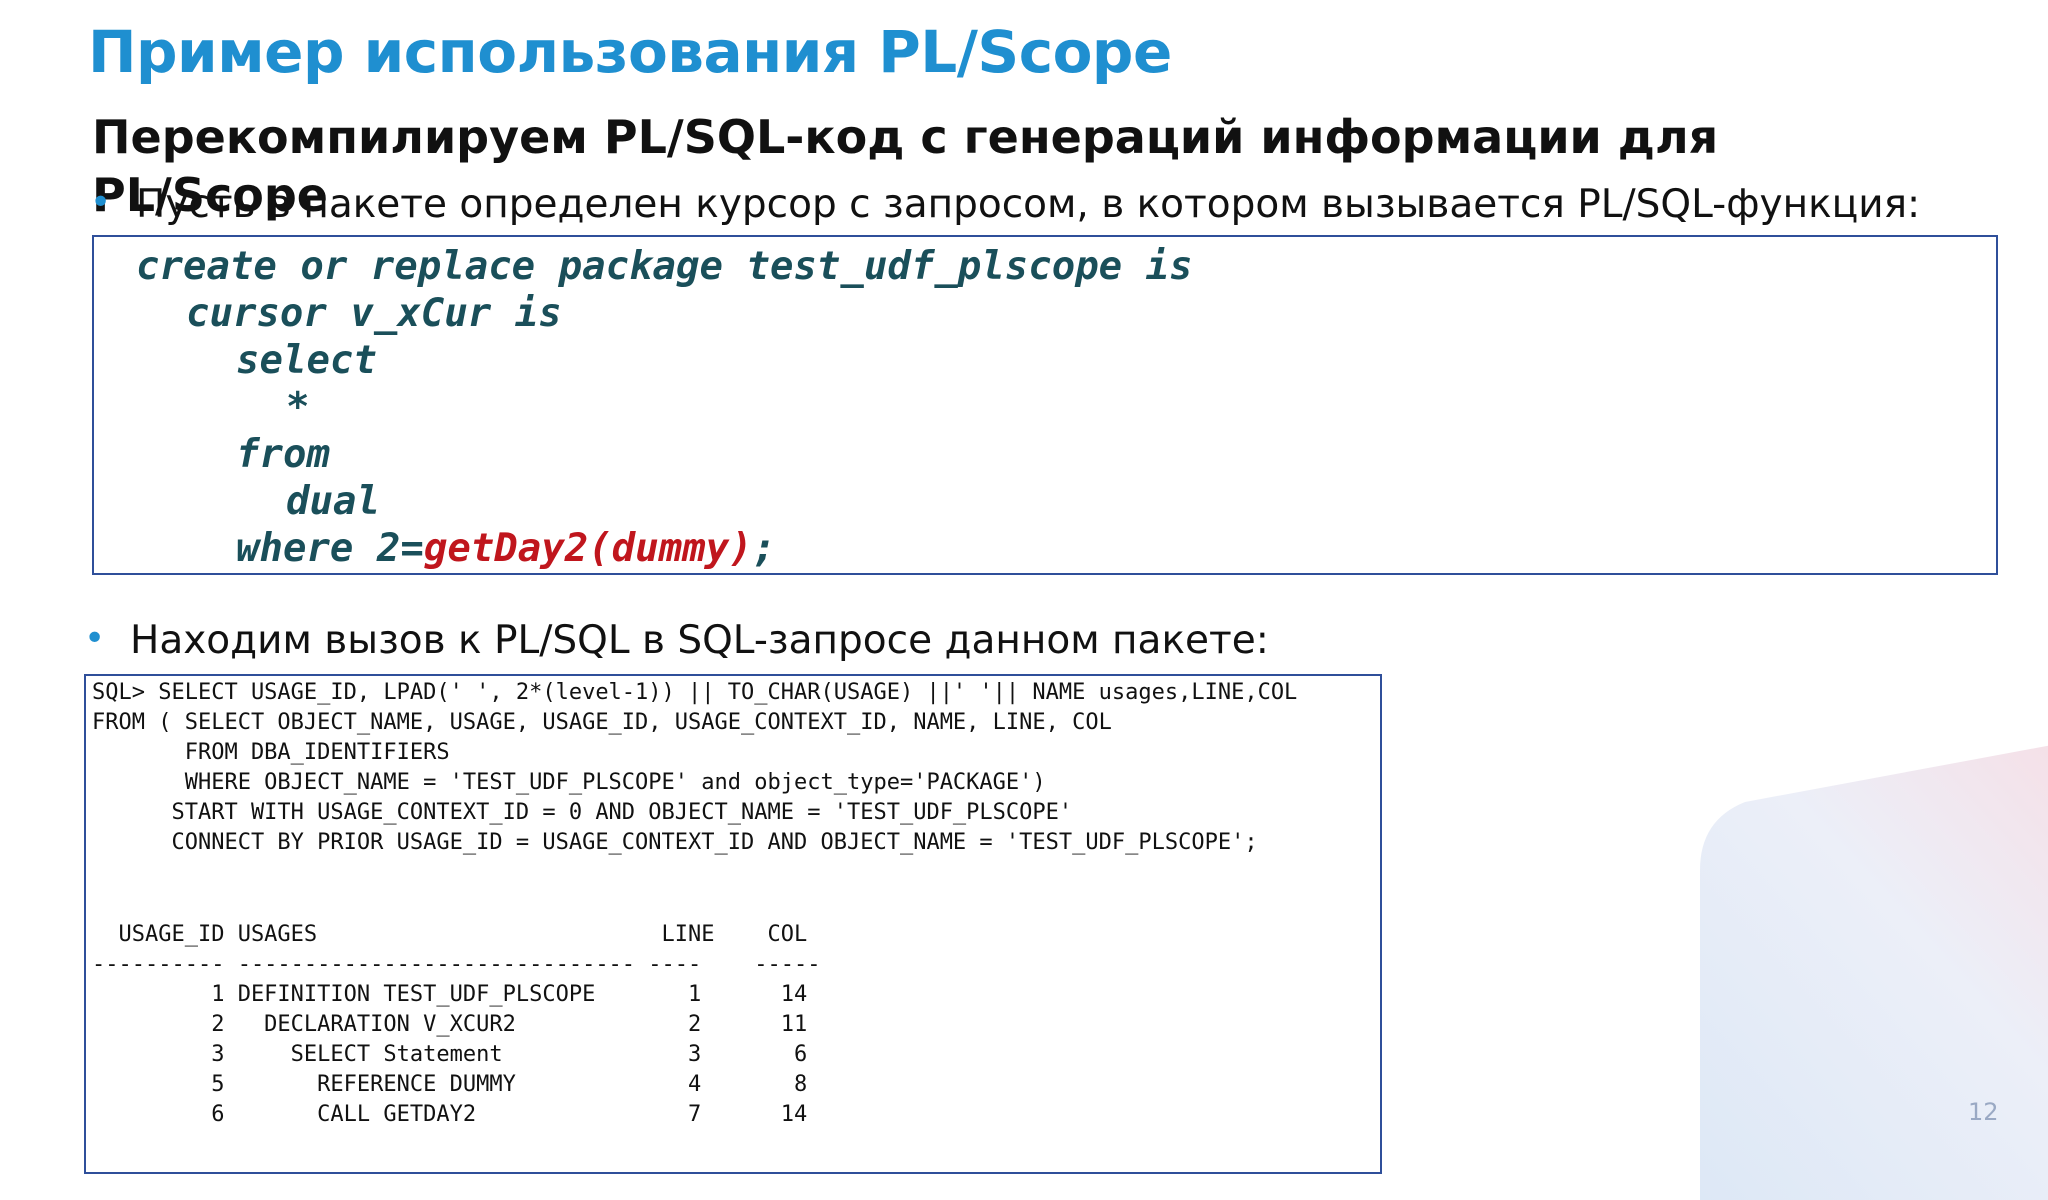 The image size is (2048, 1200). What do you see at coordinates (333, 501) in the screenshot?
I see `code-line: dual` at bounding box center [333, 501].